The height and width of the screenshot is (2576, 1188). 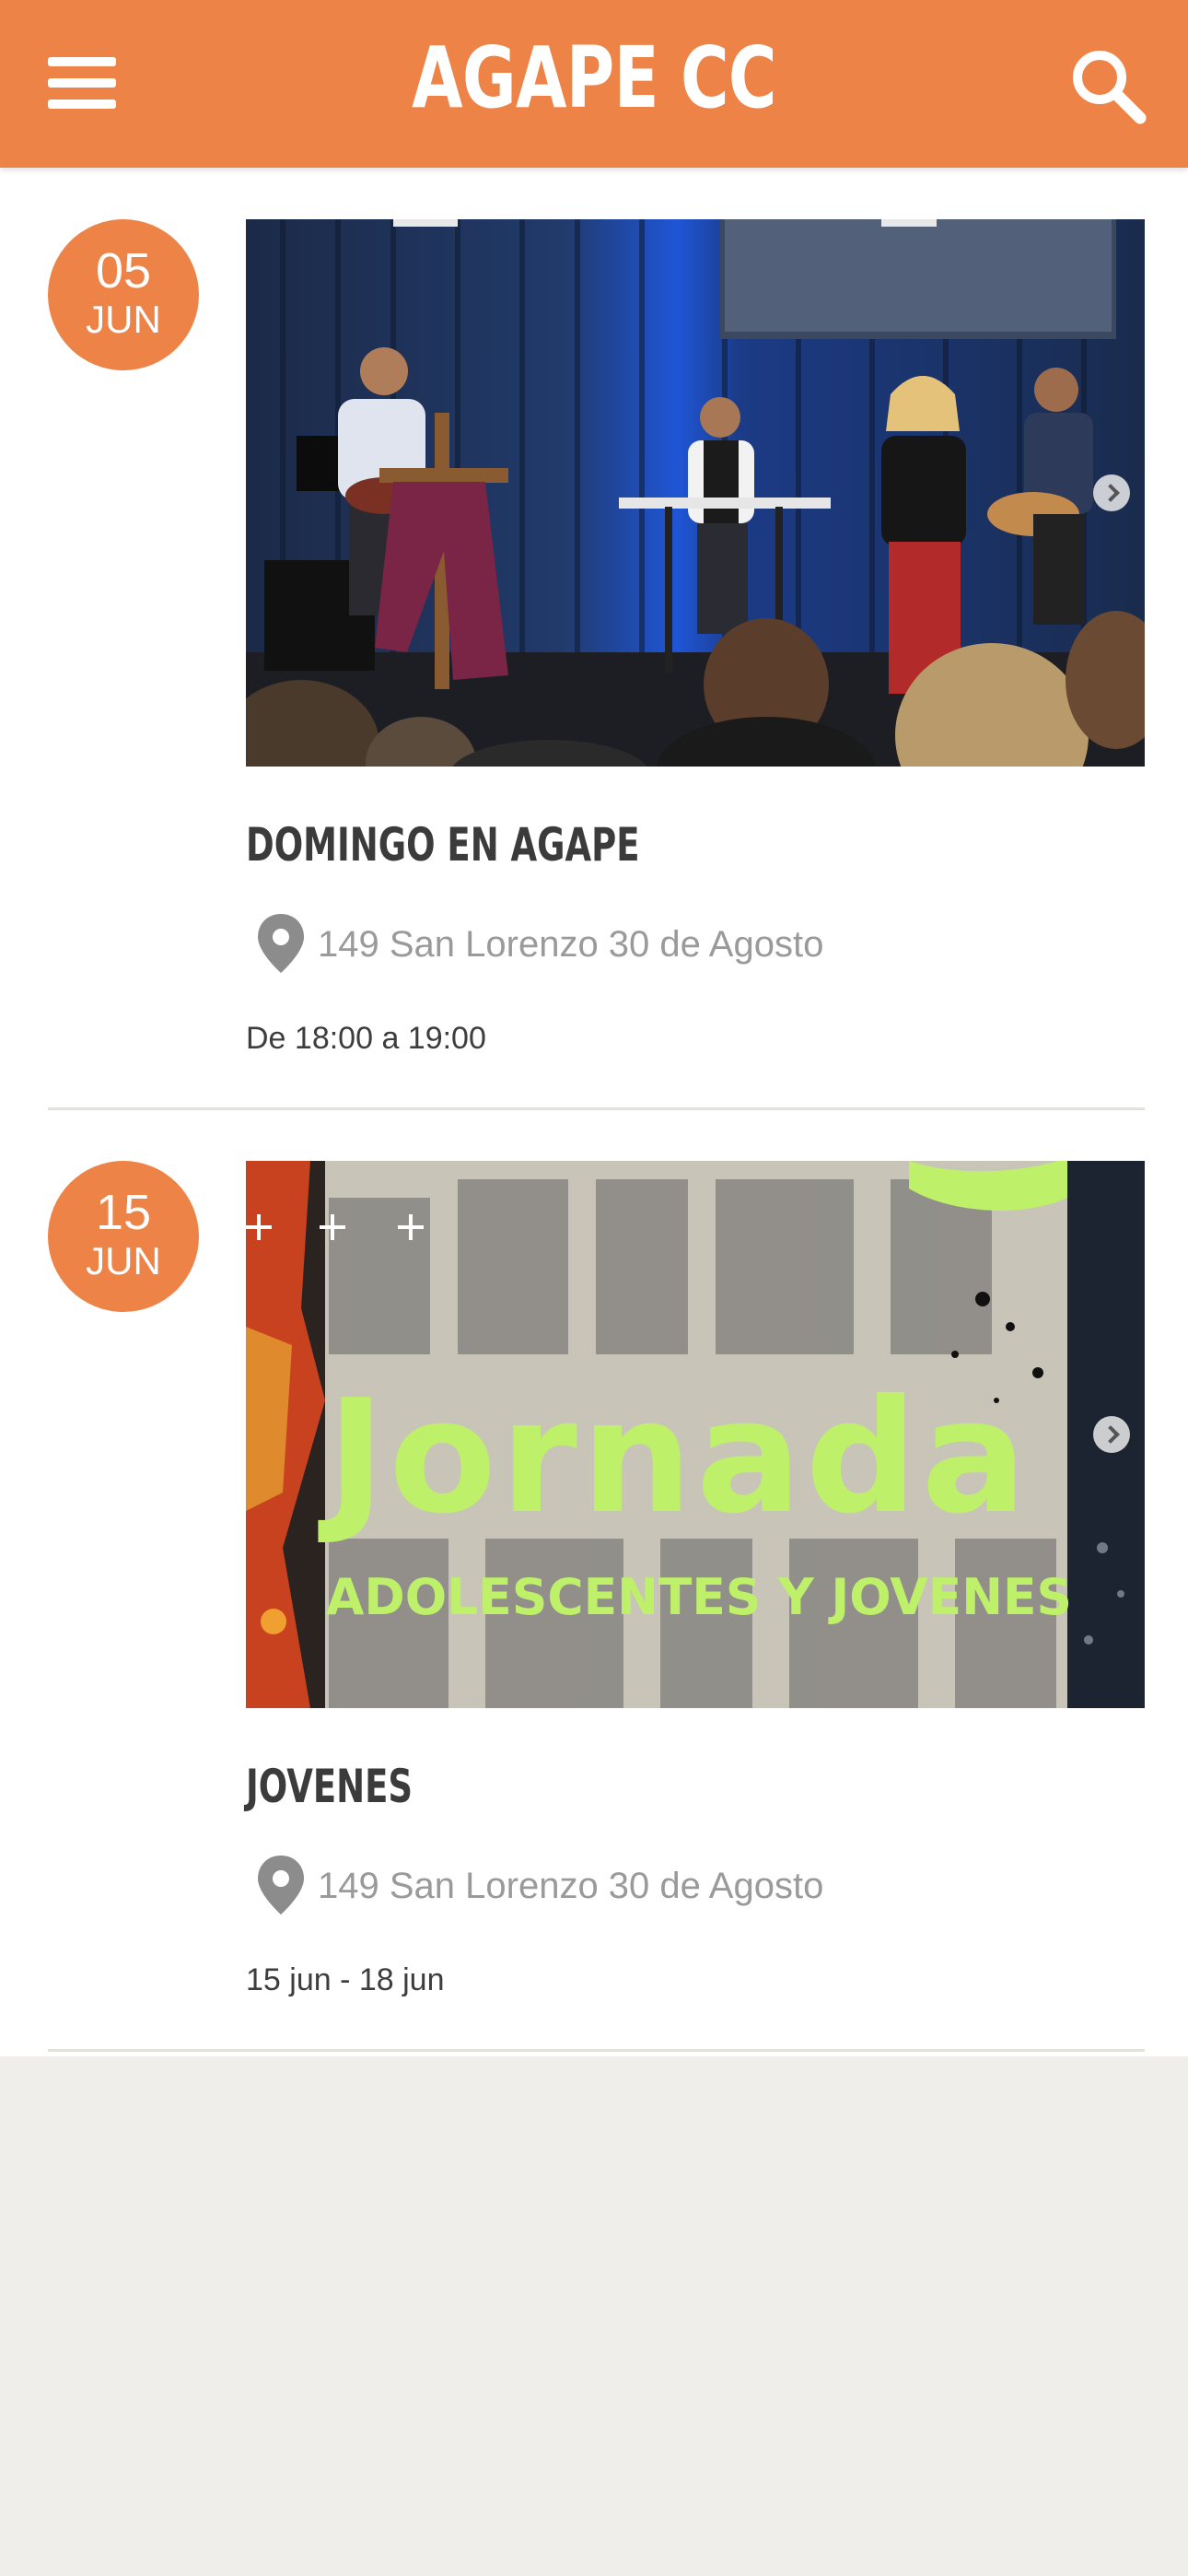 What do you see at coordinates (366, 1038) in the screenshot?
I see `event-time: De 18:00 a 19:00` at bounding box center [366, 1038].